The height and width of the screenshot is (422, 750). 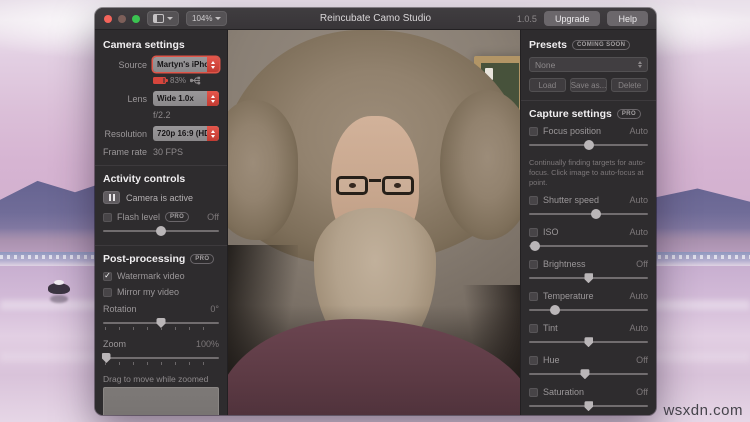 What do you see at coordinates (630, 85) in the screenshot?
I see `delete-button: Delete` at bounding box center [630, 85].